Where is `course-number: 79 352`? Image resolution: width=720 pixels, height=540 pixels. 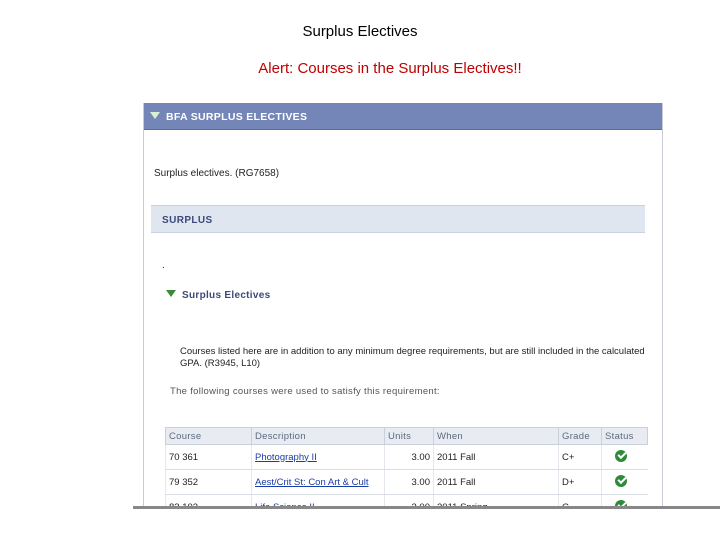
course-number: 79 352 is located at coordinates (208, 482).